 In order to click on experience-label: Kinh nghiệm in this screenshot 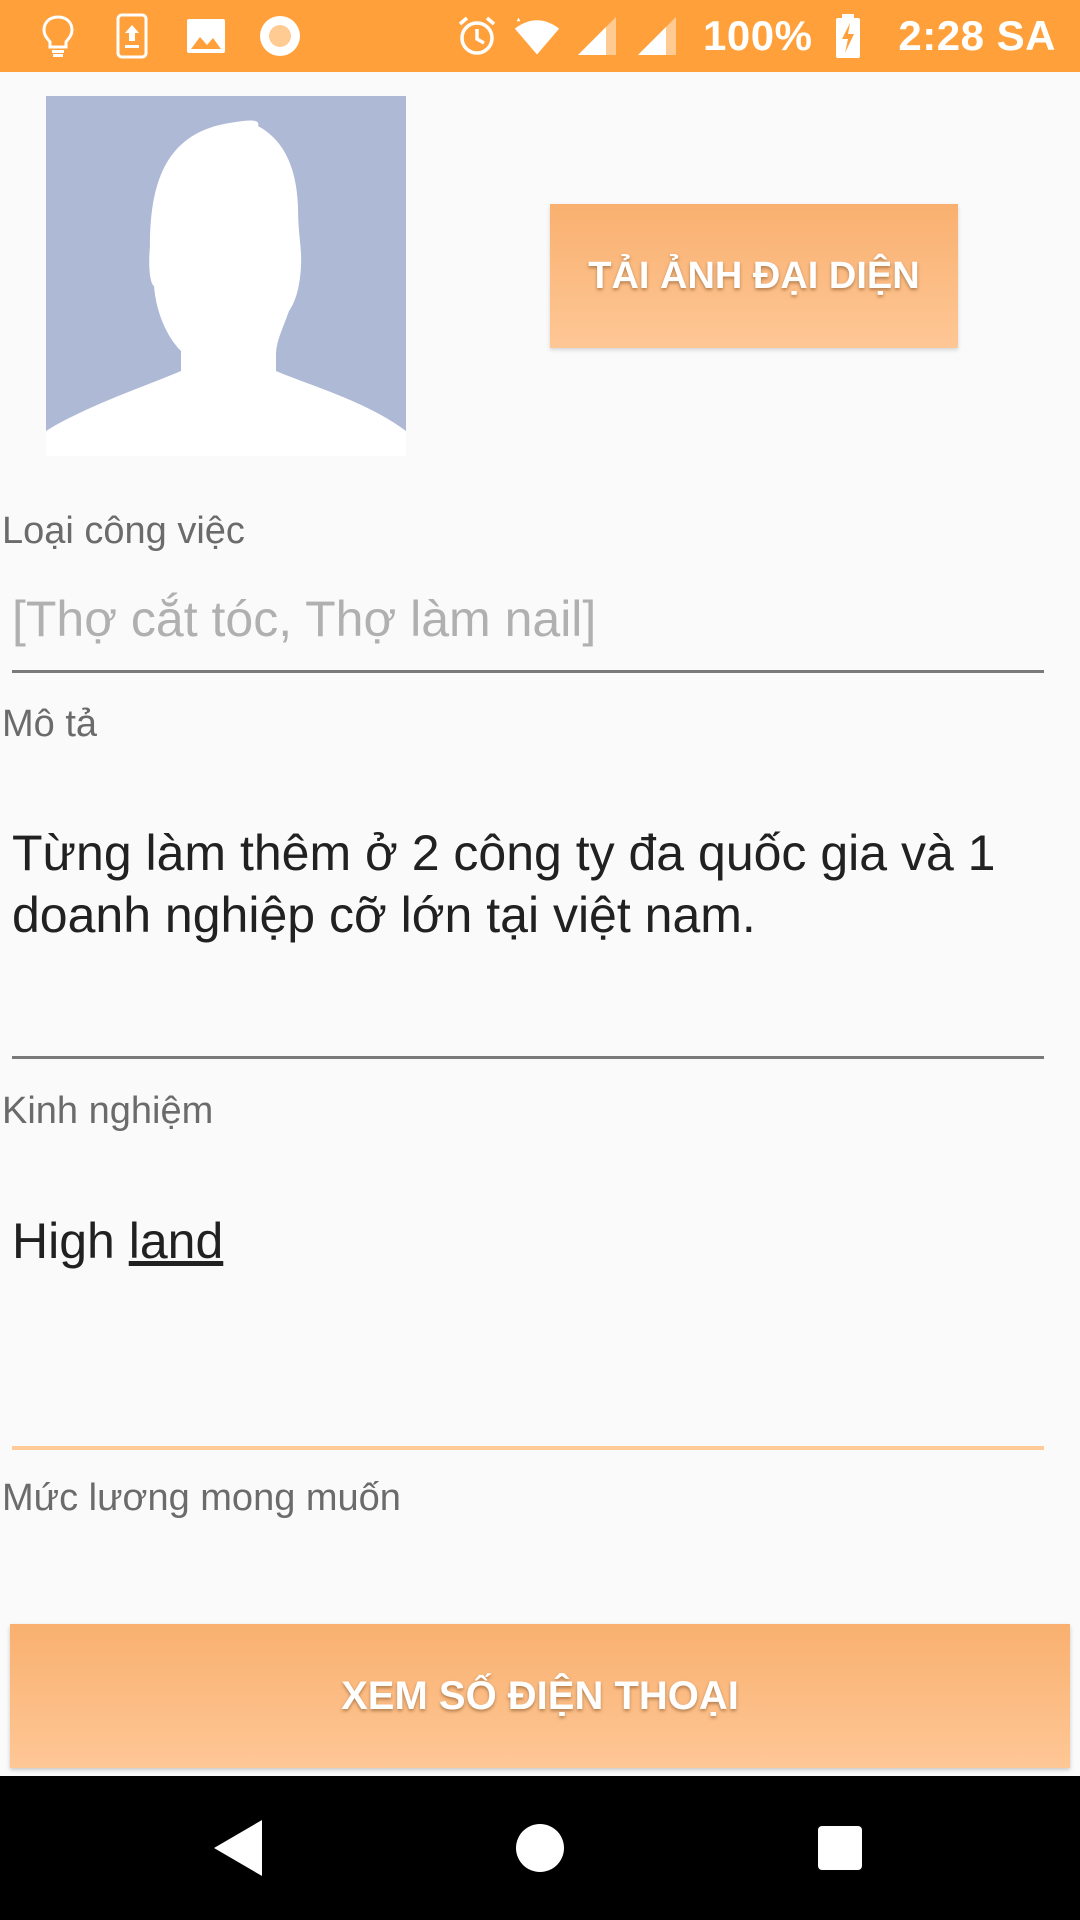, I will do `click(108, 1111)`.